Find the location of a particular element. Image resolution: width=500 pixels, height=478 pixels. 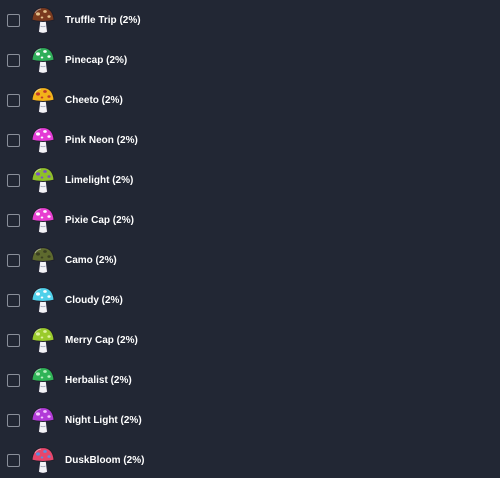

list-item: DuskBloom (2%) is located at coordinates (250, 459).